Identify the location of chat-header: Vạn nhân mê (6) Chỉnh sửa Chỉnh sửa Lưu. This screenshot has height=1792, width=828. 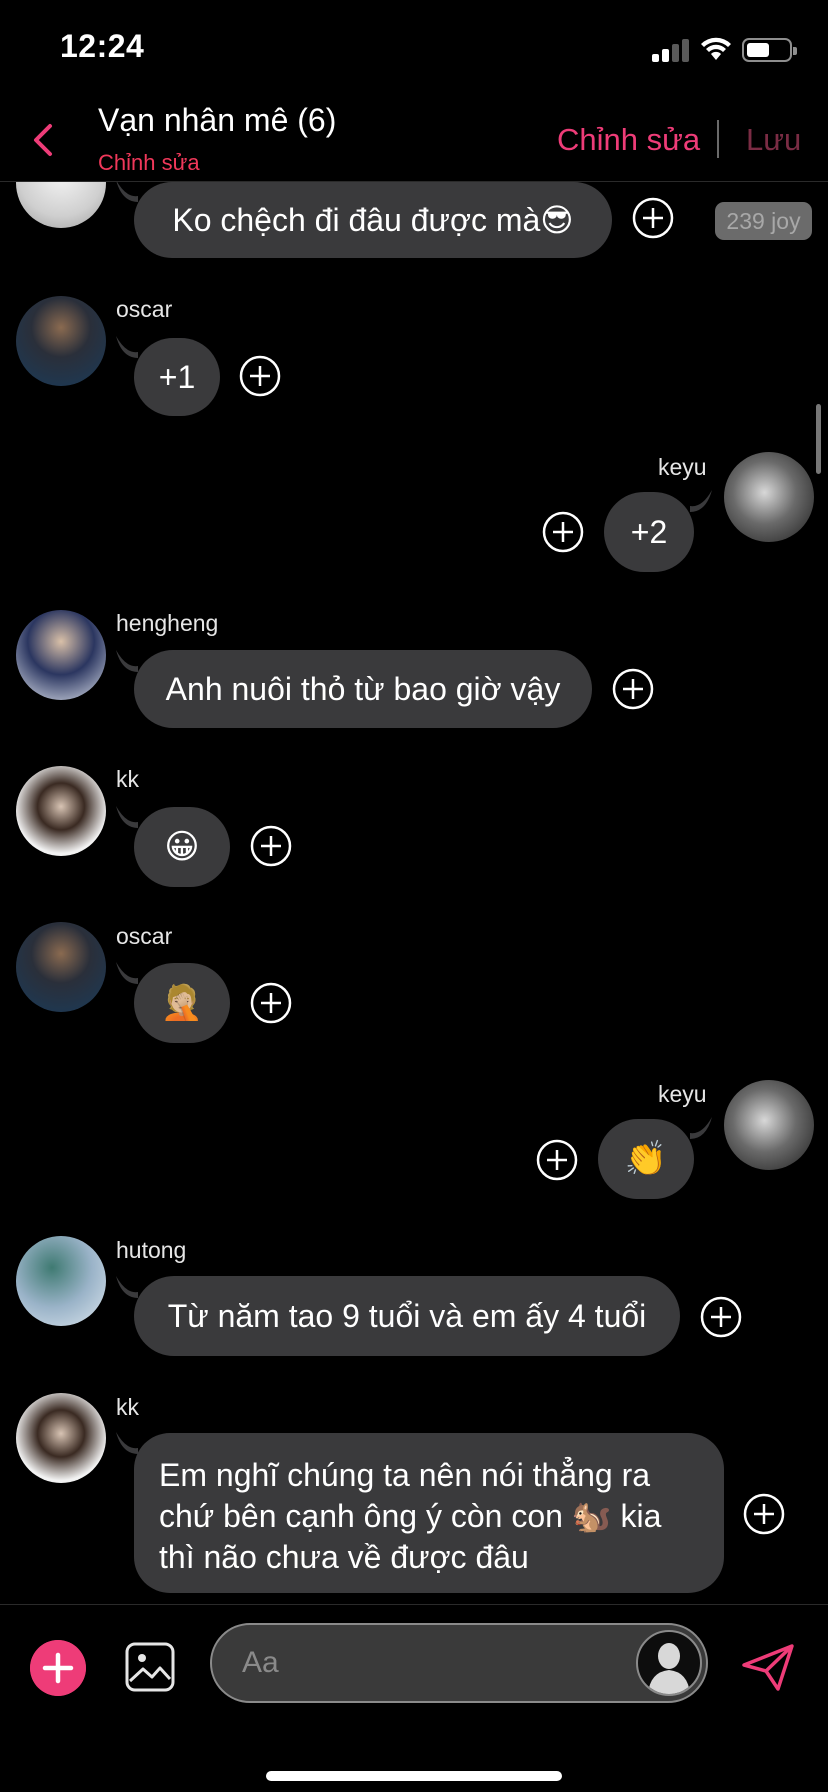
(414, 141).